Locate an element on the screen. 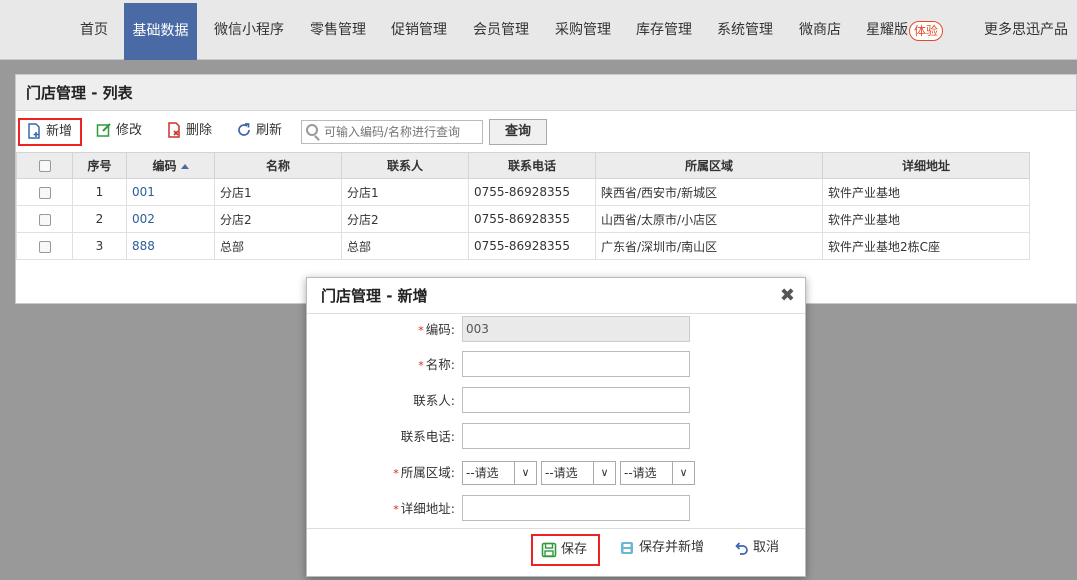 The image size is (1077, 580). name-row: * 名称: is located at coordinates (556, 365).